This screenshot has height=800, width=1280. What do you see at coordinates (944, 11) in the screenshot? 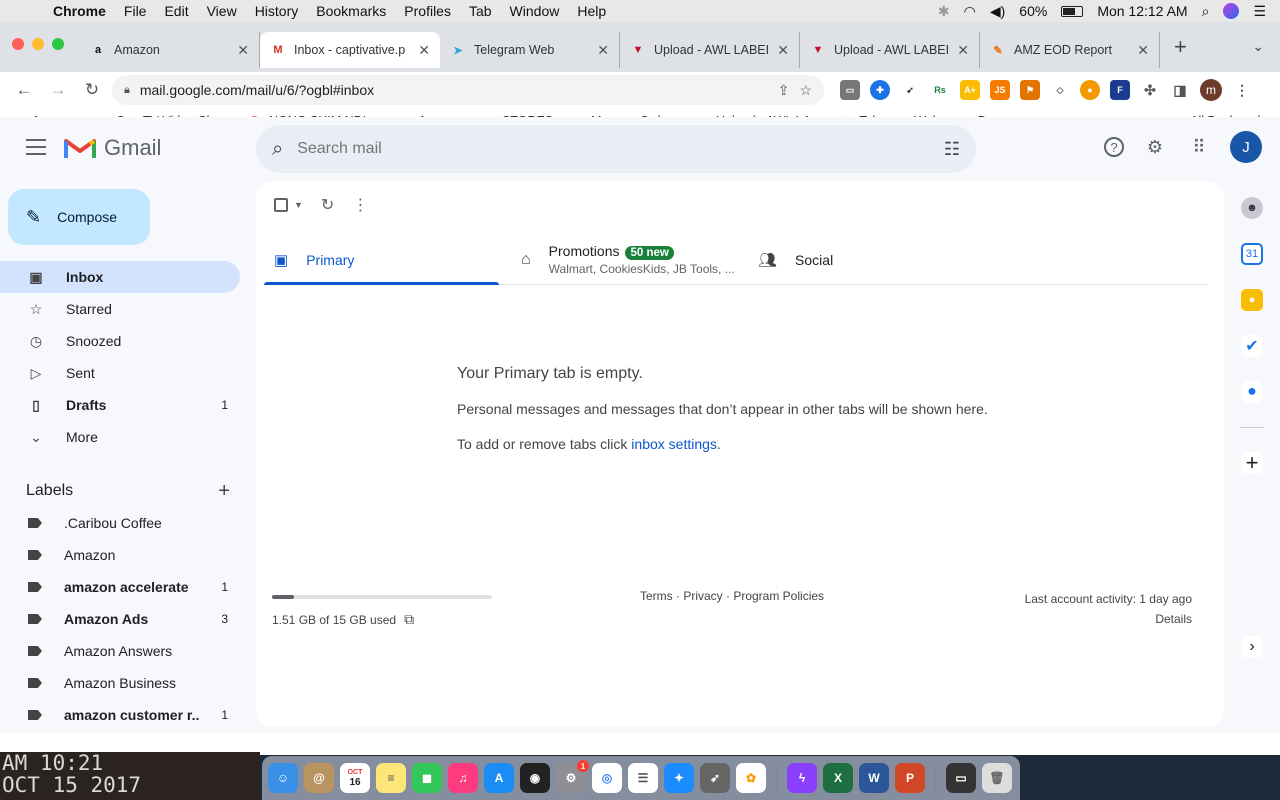
I see `bluetooth-icon: ✱` at bounding box center [944, 11].